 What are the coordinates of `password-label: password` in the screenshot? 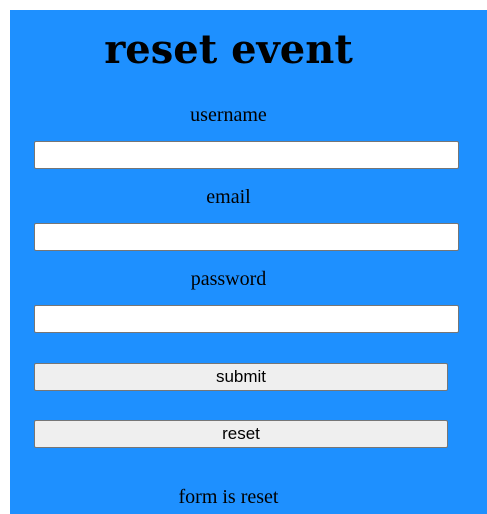 It's located at (228, 279).